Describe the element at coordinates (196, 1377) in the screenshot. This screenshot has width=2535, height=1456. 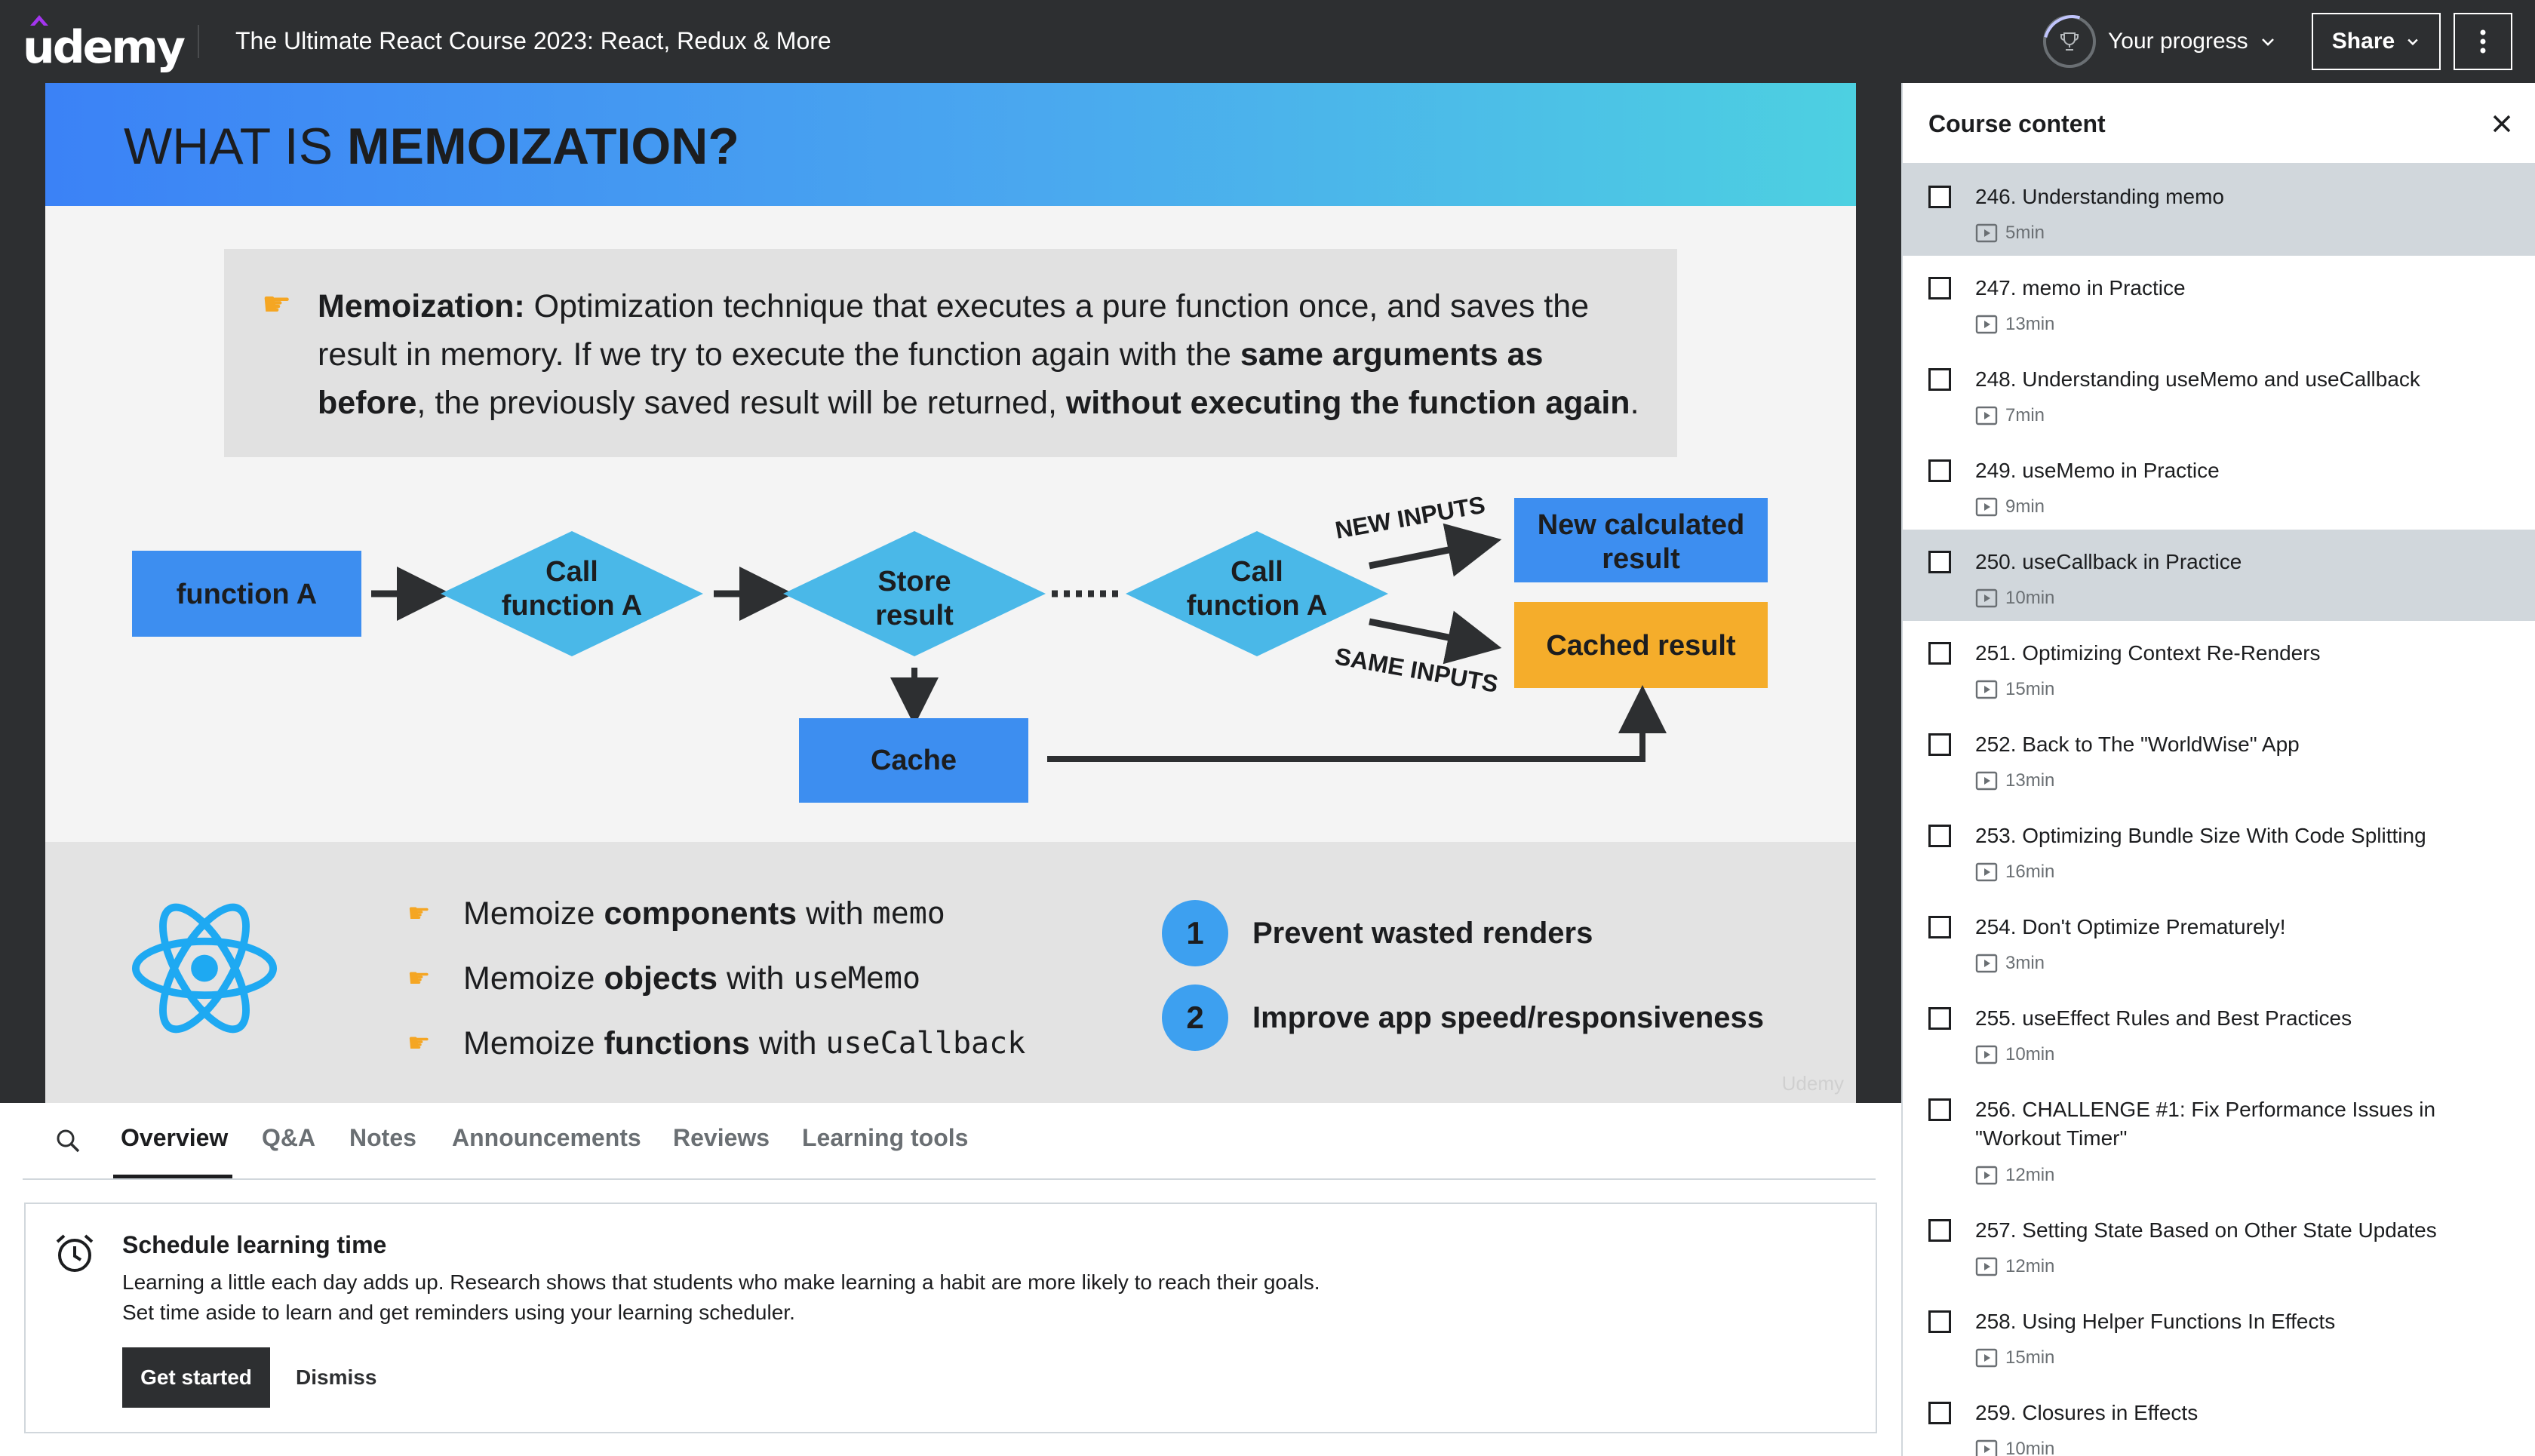
I see `get-started-button: Get started` at that location.